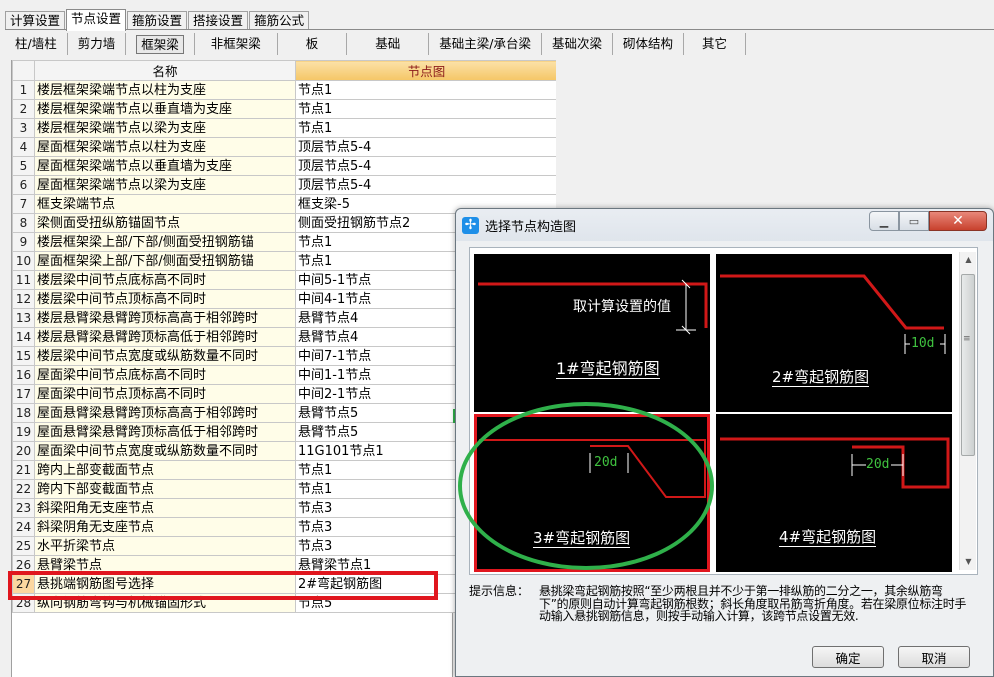 This screenshot has width=994, height=677. I want to click on node-name-cell: 屋面梁中间节点底标高不同时, so click(165, 375).